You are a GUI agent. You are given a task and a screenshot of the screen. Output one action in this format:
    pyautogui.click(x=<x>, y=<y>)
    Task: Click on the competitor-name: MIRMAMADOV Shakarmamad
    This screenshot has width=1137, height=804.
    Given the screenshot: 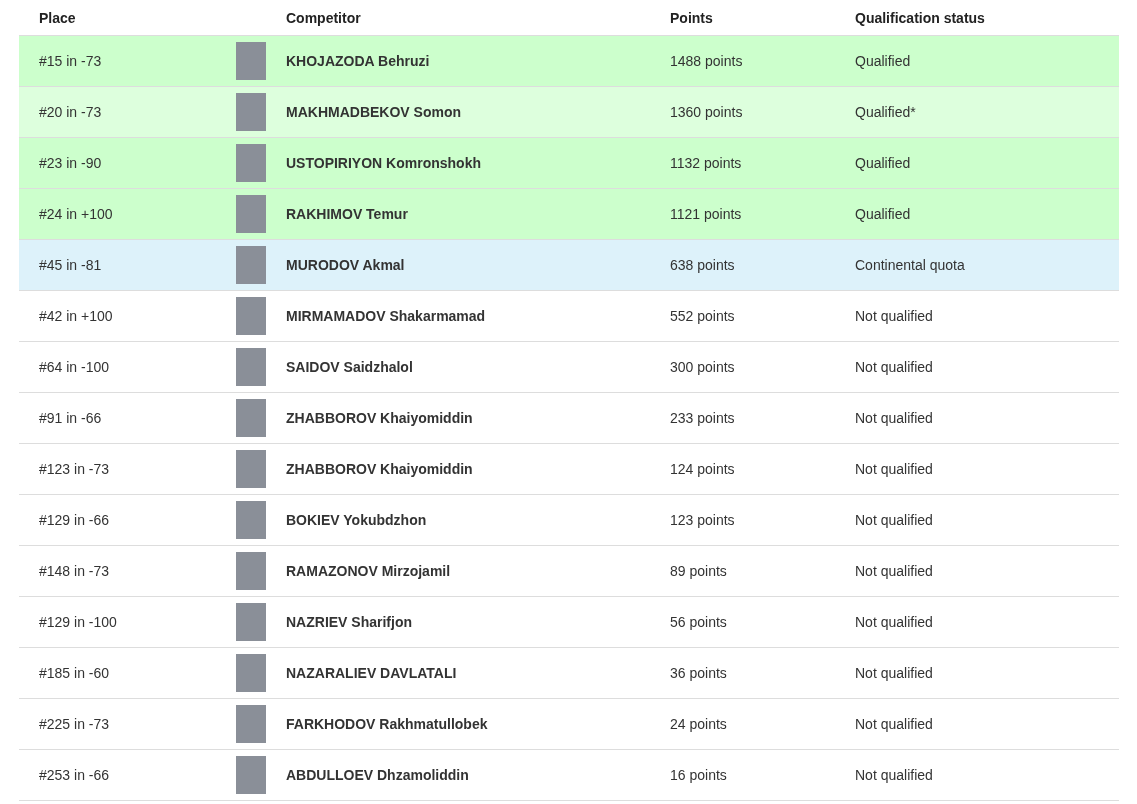 What is the action you would take?
    pyautogui.click(x=386, y=316)
    